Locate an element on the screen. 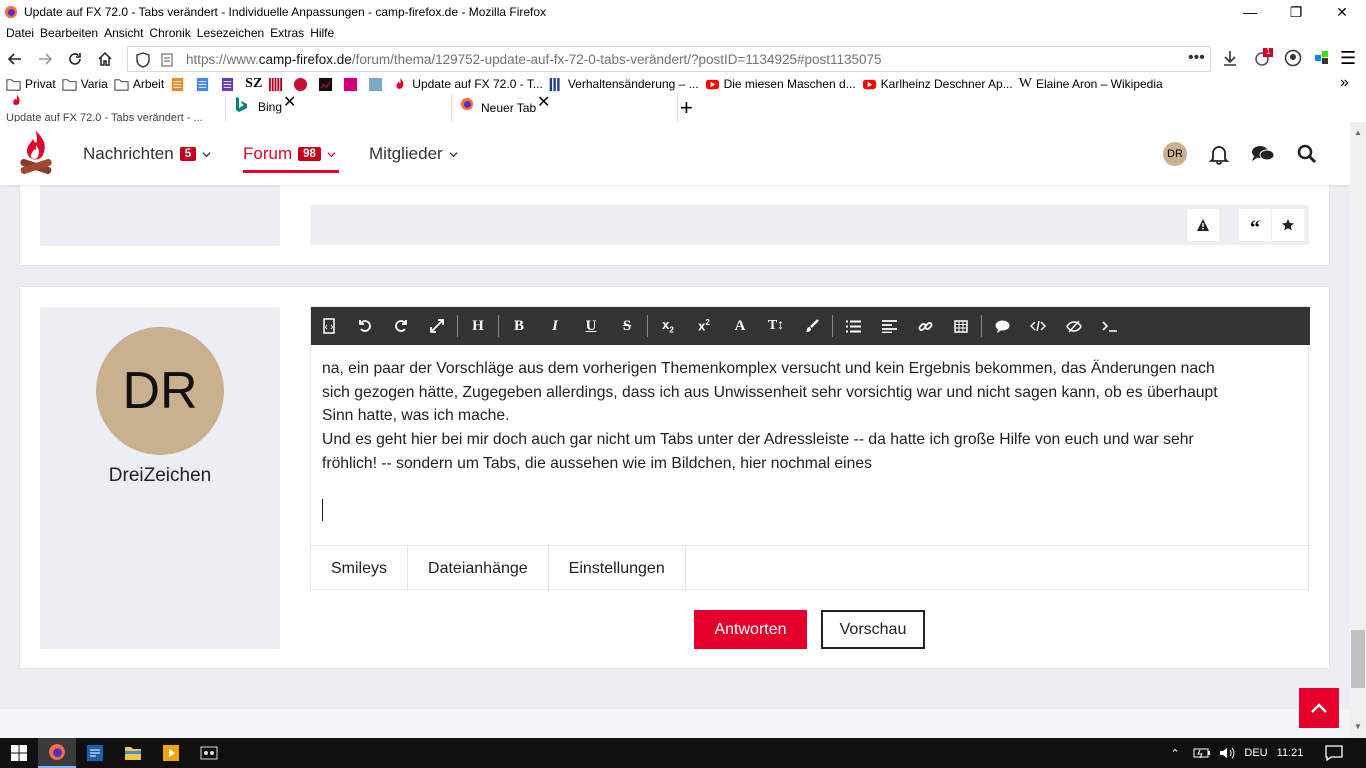 The image size is (1366, 768). conversations-icon is located at coordinates (1263, 154).